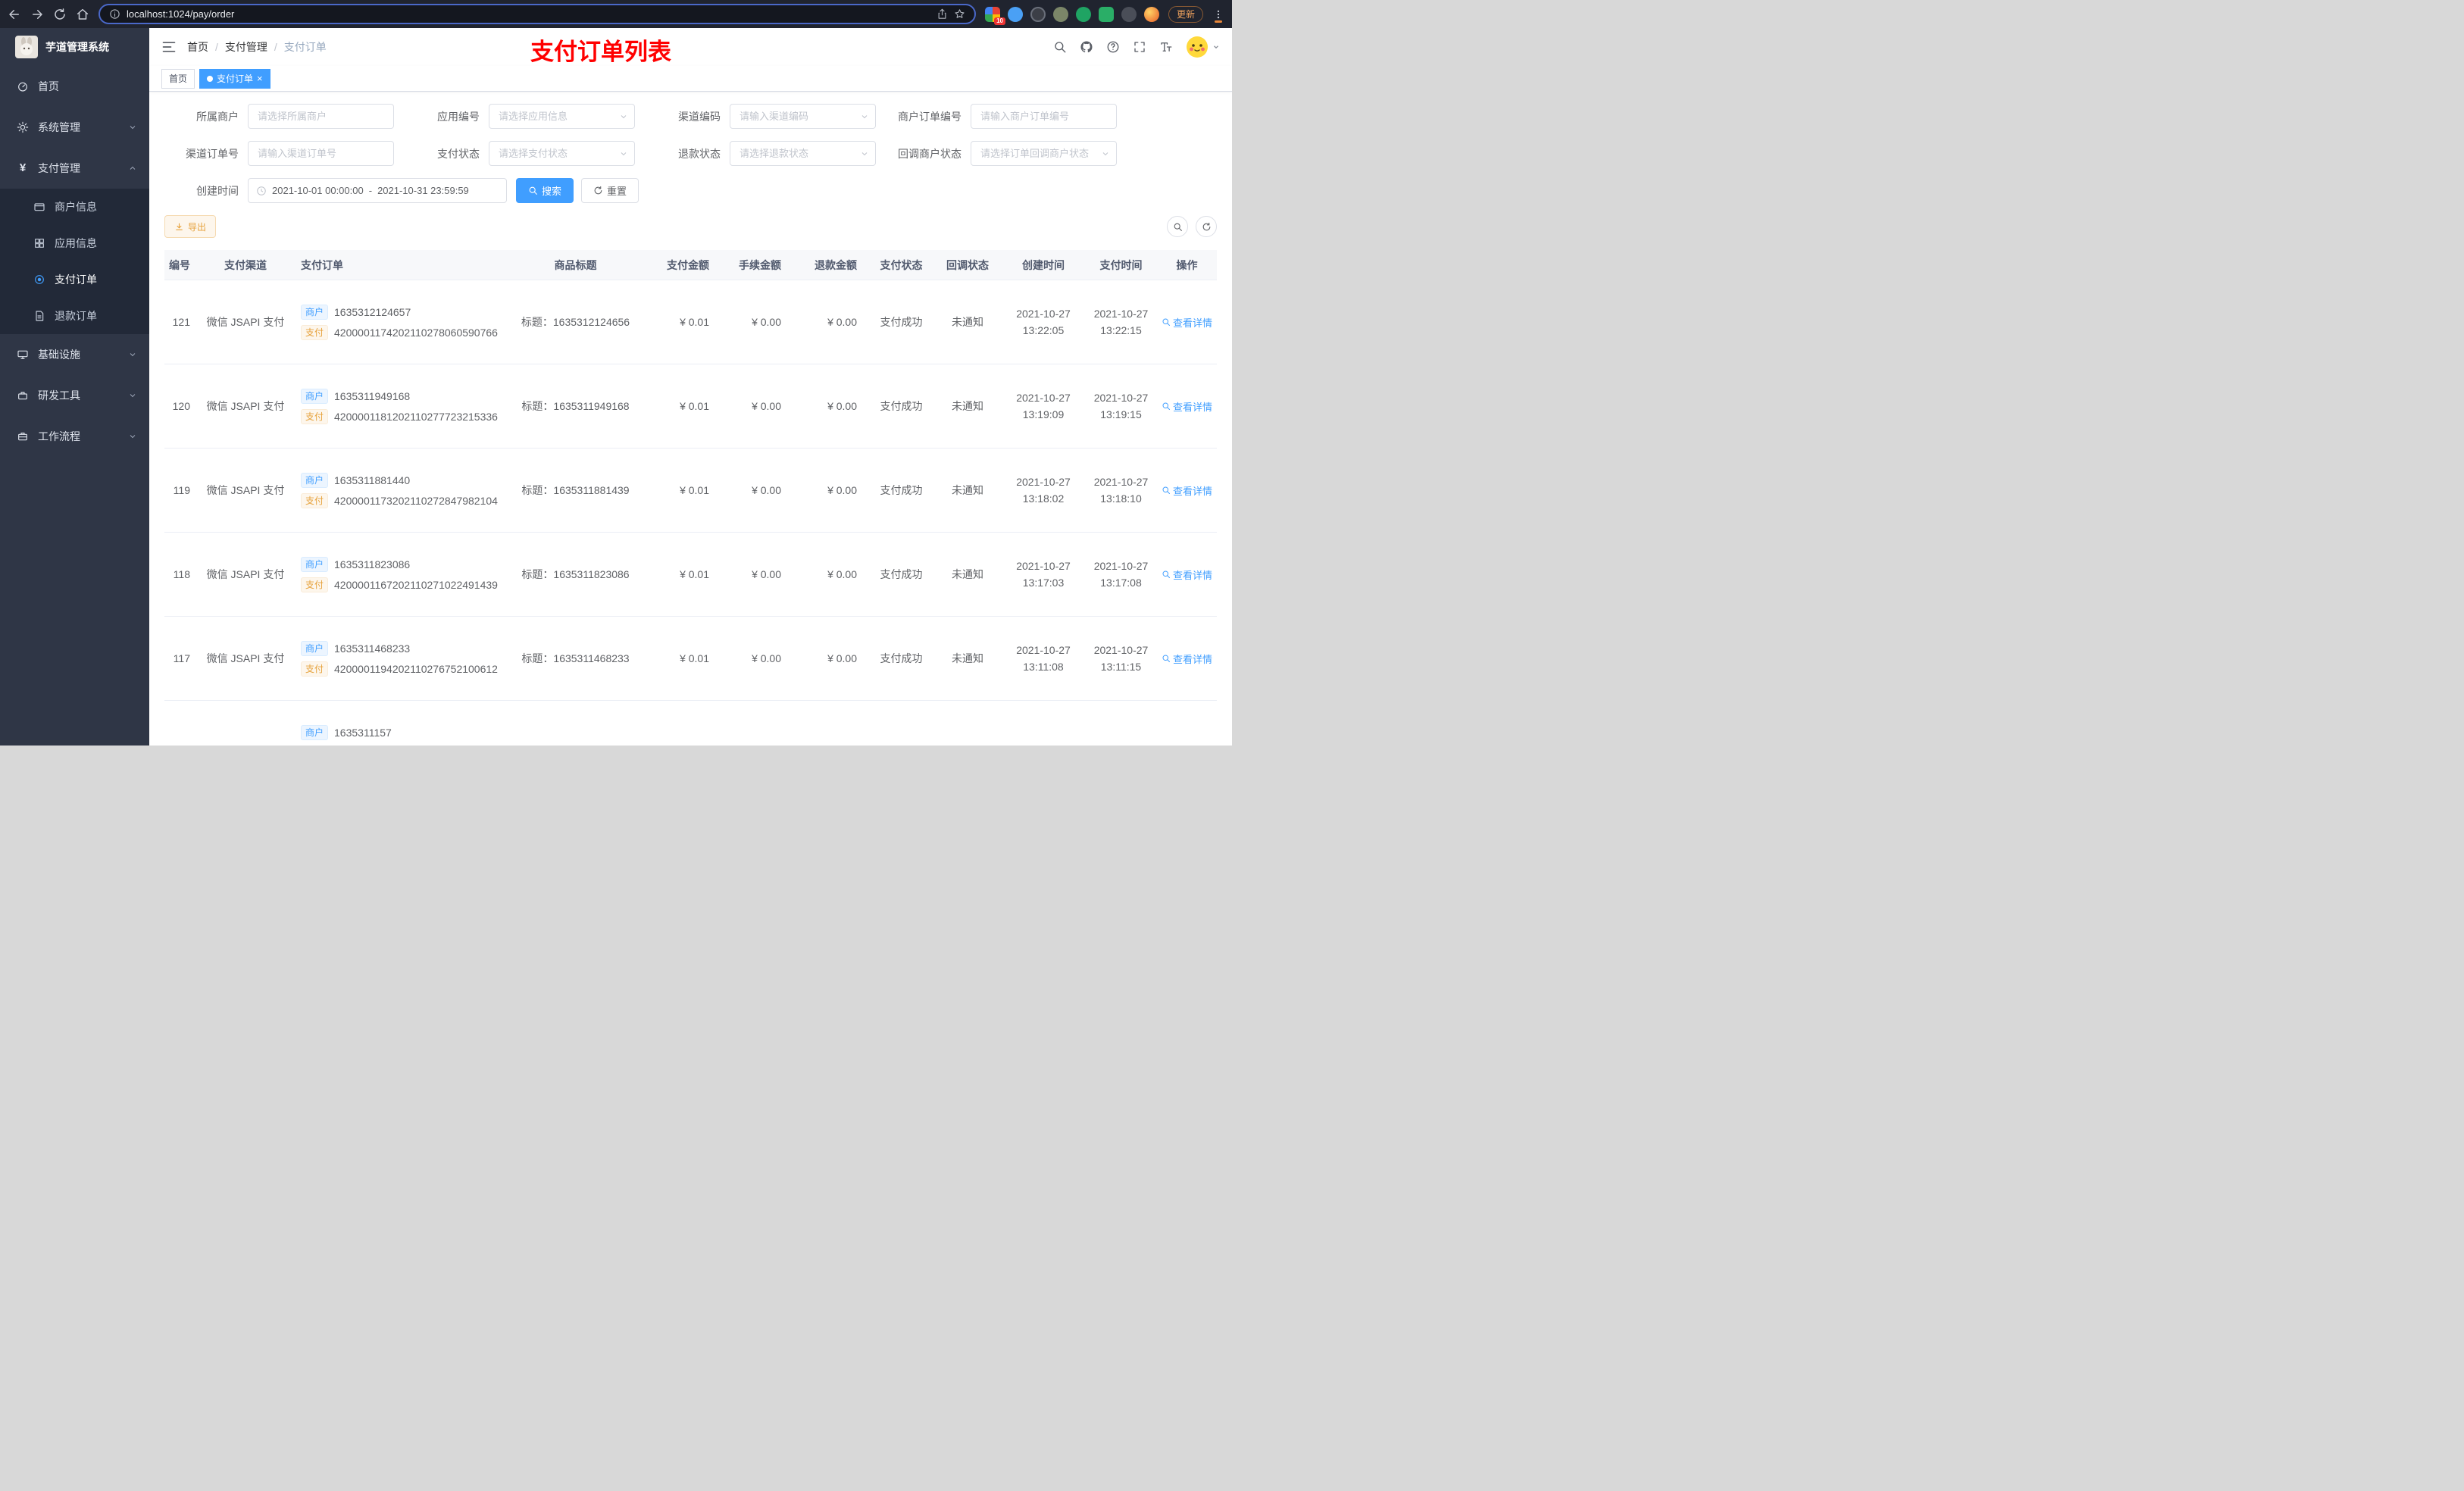  Describe the element at coordinates (234, 78) in the screenshot. I see `tab-pay-order: 支付订单 ×` at that location.